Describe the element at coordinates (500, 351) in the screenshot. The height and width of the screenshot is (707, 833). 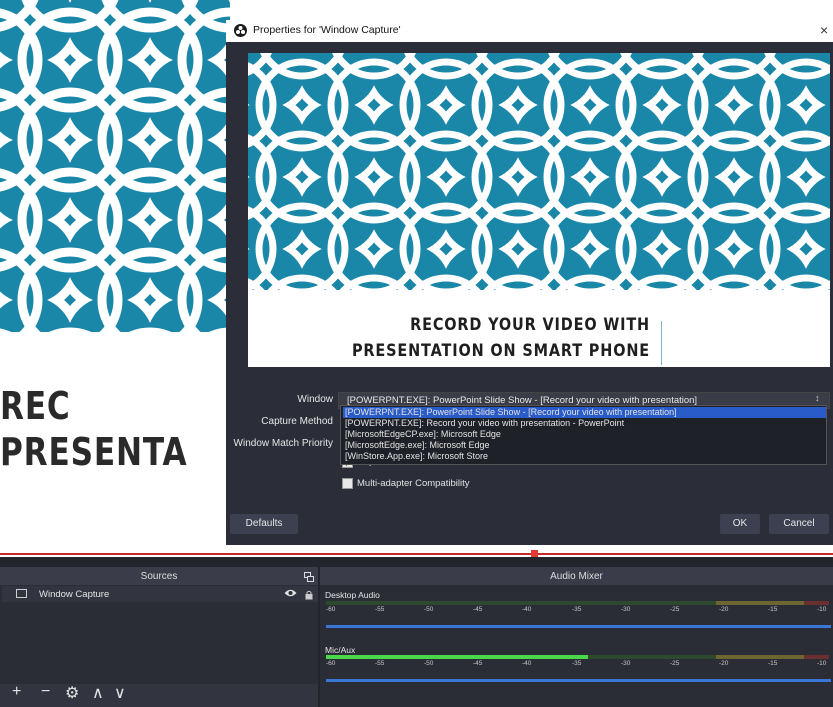
I see `preview-title-line2: PRESENTATION ON SMART PHONE` at that location.